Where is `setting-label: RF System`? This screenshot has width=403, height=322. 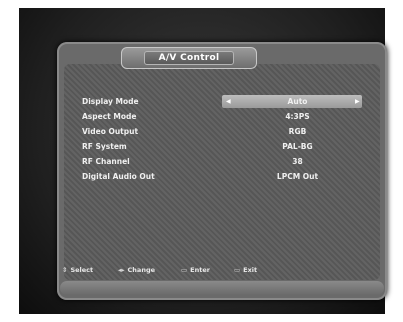
setting-label: RF System is located at coordinates (104, 146).